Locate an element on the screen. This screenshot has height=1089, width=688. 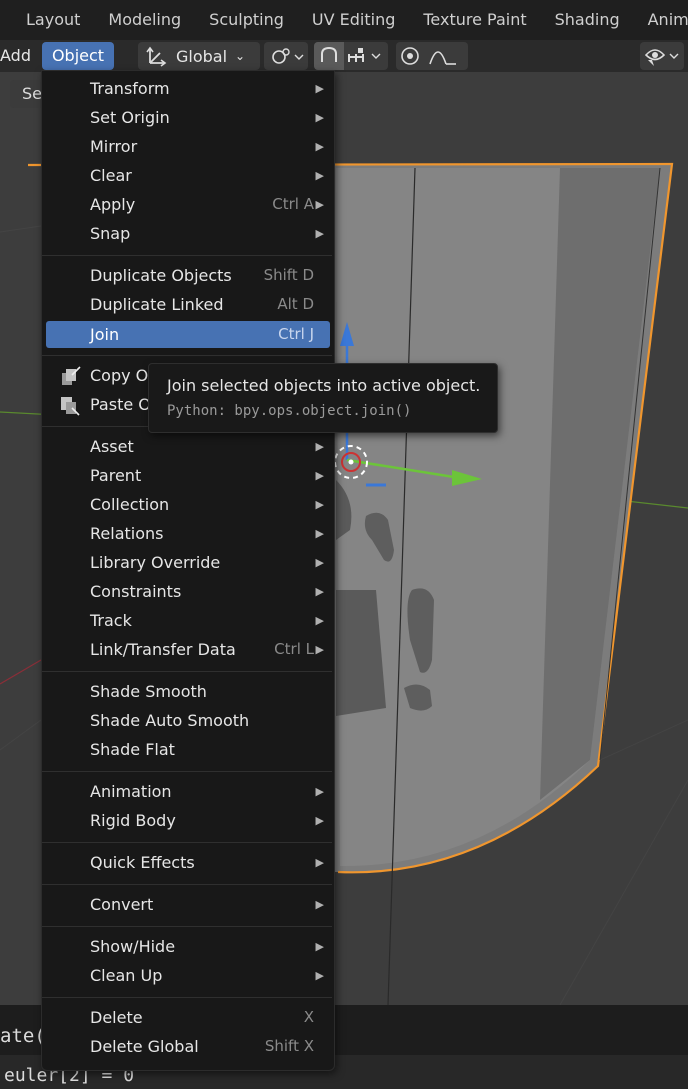
orientation-icon is located at coordinates (156, 56).